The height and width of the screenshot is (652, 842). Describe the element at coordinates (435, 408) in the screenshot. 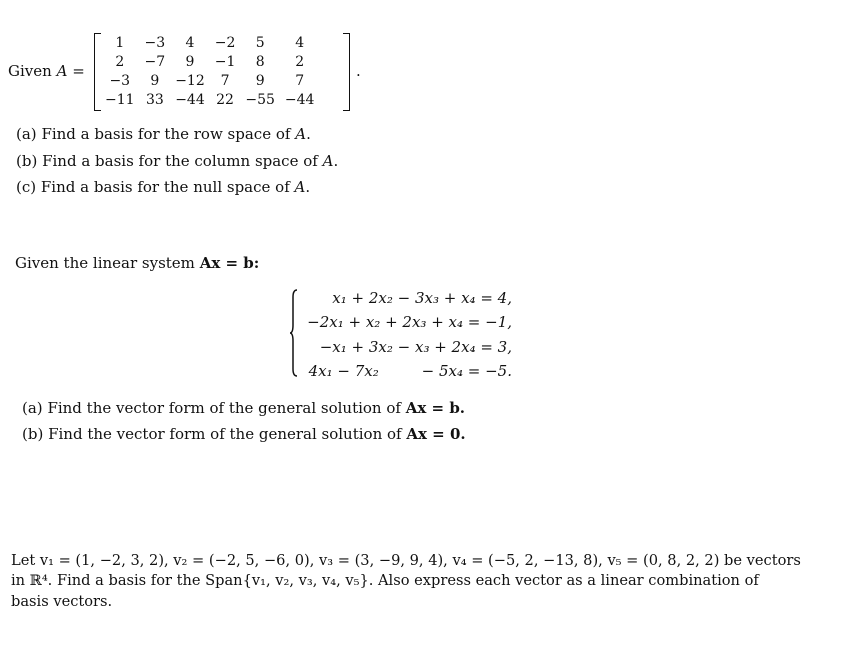

I see `part-math: Ax = b.` at that location.